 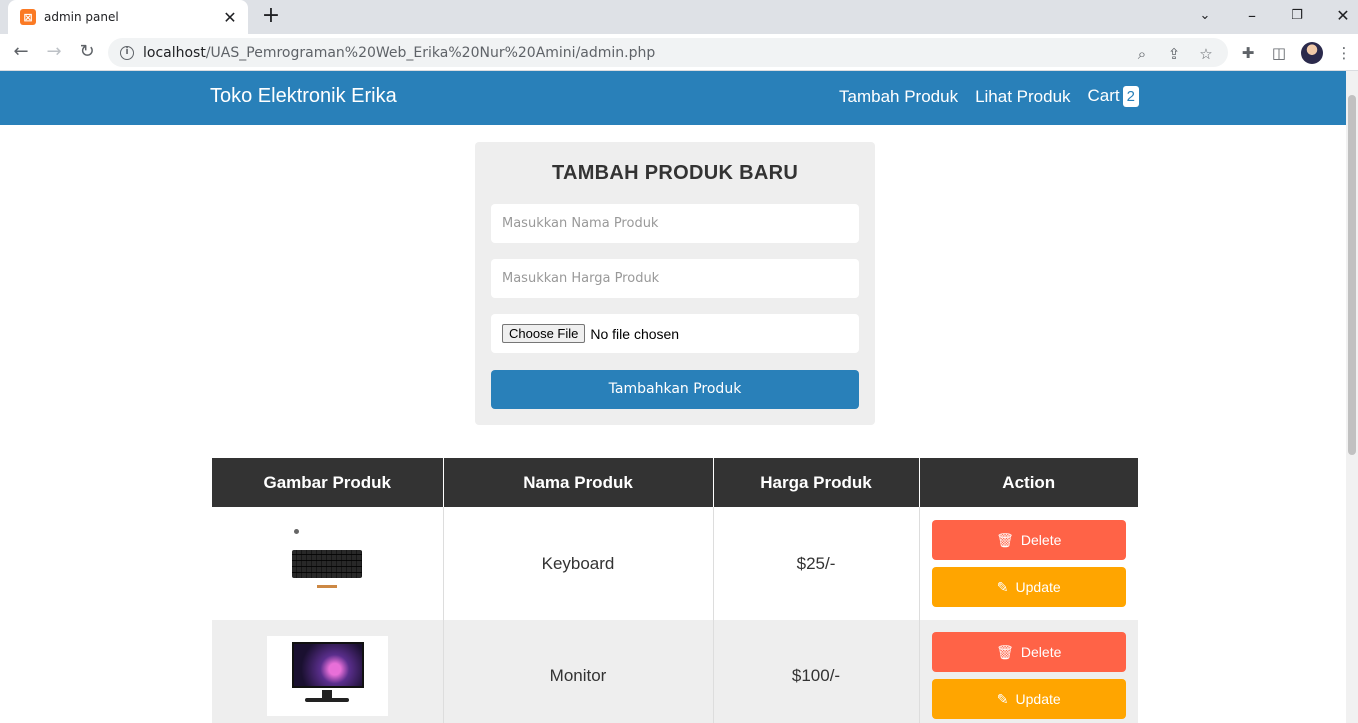 I want to click on window-close-icon: ✕, so click(x=1343, y=16).